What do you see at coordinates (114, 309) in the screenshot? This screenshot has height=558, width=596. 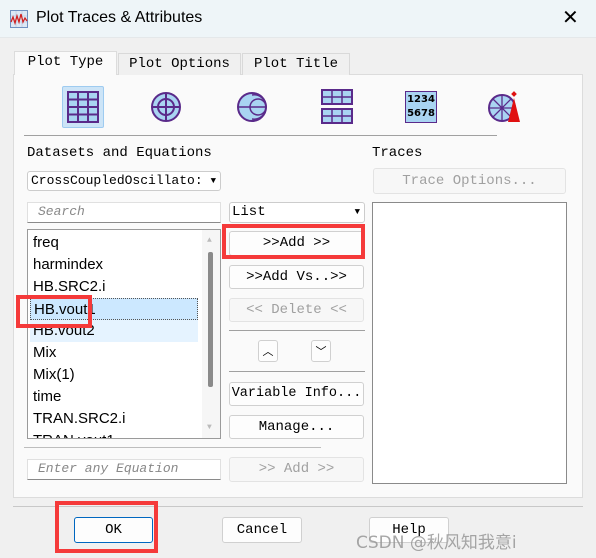 I see `list-item-selected: HB.vout1` at bounding box center [114, 309].